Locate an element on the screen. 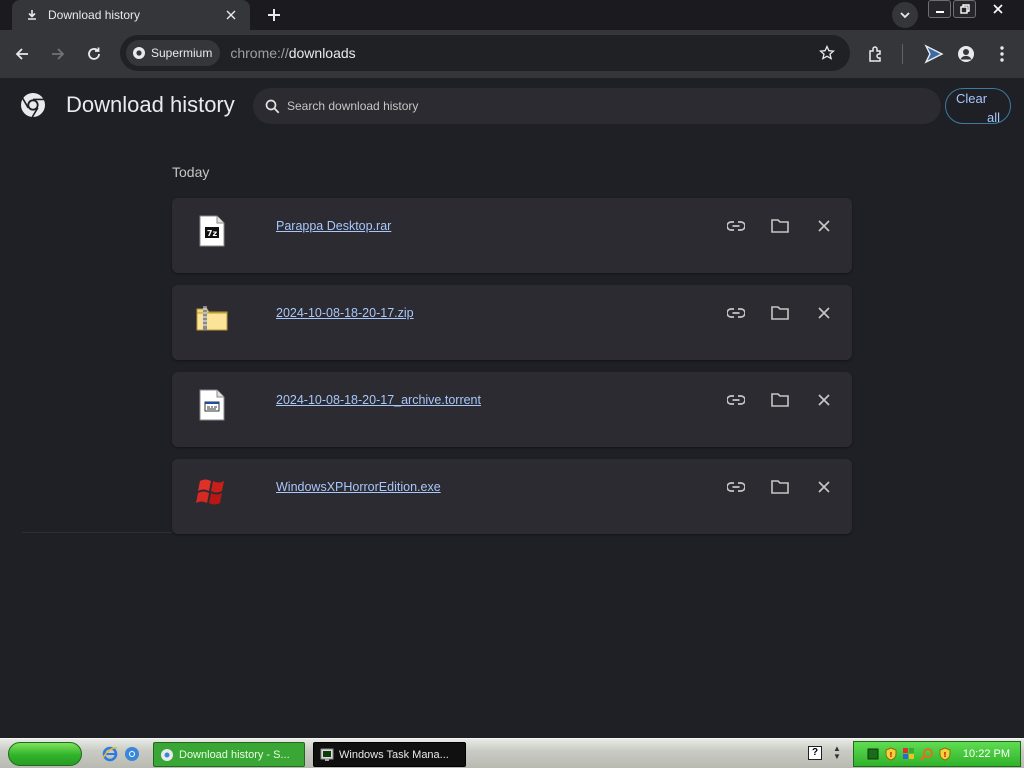  start-button is located at coordinates (45, 754).